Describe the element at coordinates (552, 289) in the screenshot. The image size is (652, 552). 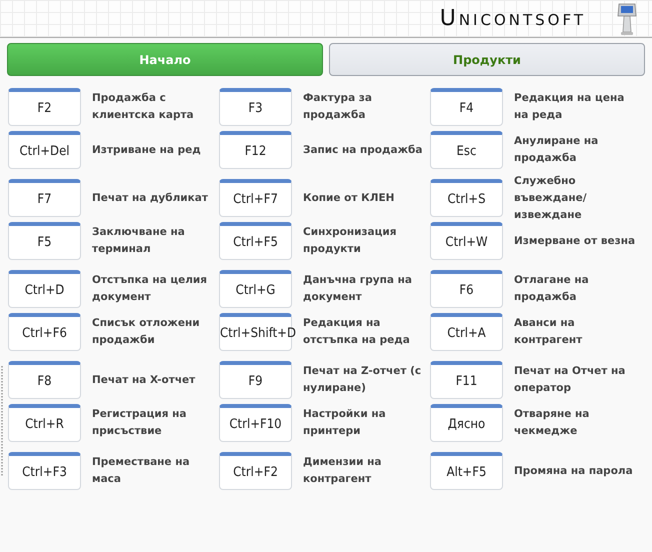
I see `shortcut-label: Отлагане на продажба` at that location.